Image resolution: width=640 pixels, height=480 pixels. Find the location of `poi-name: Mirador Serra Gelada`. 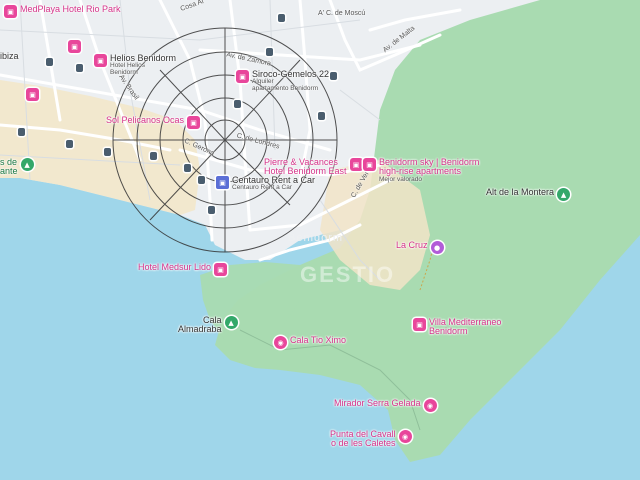

poi-name: Mirador Serra Gelada is located at coordinates (377, 403).